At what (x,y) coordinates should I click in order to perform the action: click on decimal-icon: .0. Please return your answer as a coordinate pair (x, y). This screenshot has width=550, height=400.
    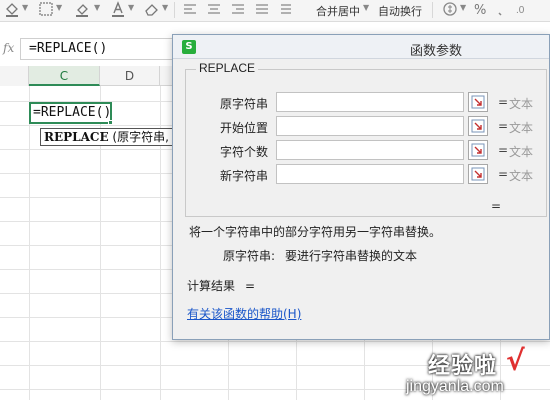
    Looking at the image, I should click on (531, 10).